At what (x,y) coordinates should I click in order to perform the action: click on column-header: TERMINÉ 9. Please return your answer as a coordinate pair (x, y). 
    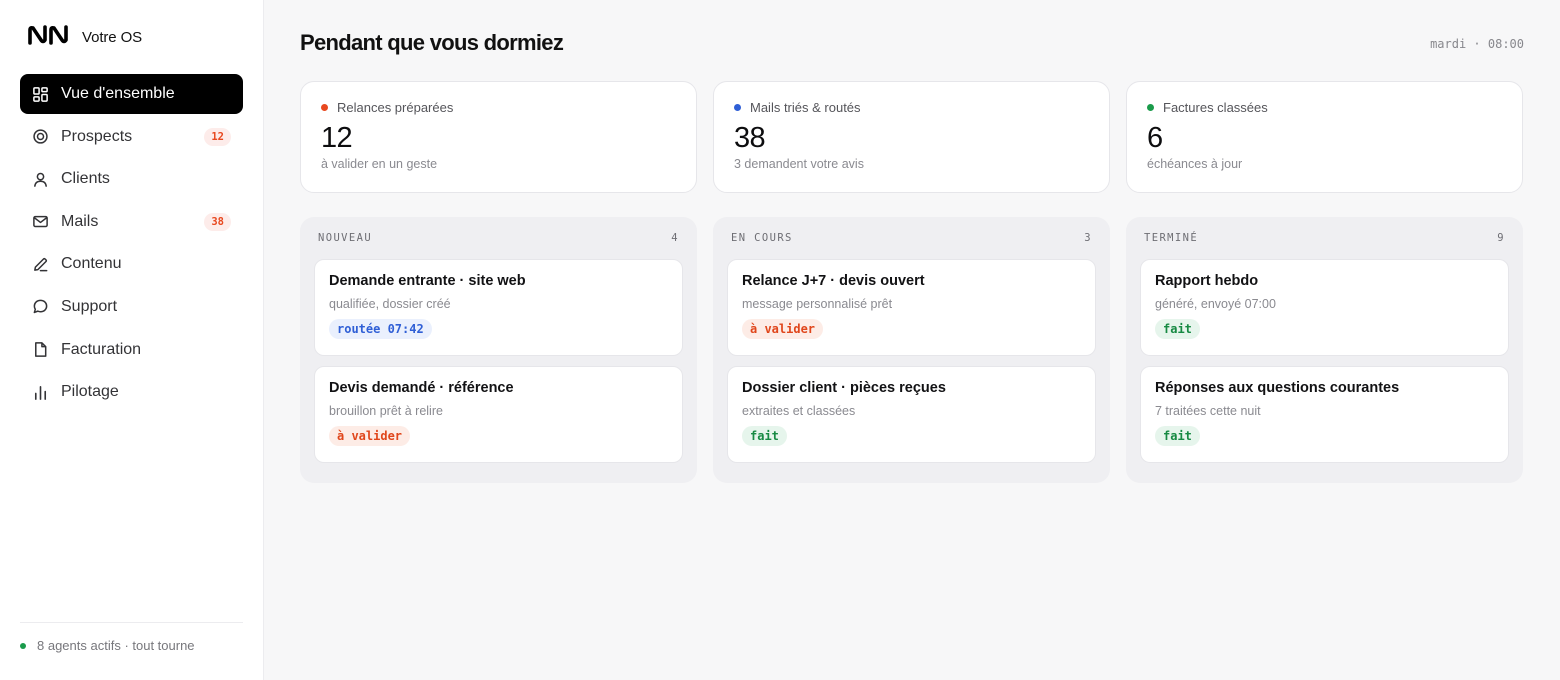
    Looking at the image, I should click on (1324, 238).